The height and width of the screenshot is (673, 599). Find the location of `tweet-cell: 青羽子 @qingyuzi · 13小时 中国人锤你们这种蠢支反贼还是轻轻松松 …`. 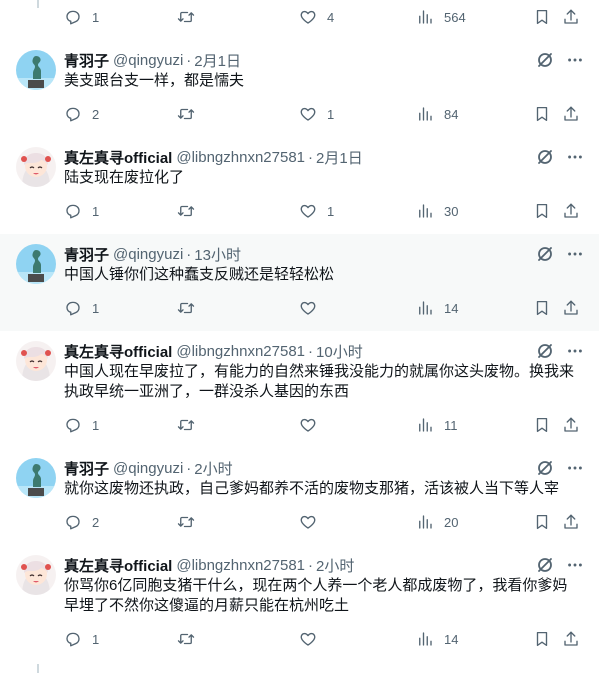

tweet-cell: 青羽子 @qingyuzi · 13小时 中国人锤你们这种蠢支反贼还是轻轻松松 … is located at coordinates (299, 282).